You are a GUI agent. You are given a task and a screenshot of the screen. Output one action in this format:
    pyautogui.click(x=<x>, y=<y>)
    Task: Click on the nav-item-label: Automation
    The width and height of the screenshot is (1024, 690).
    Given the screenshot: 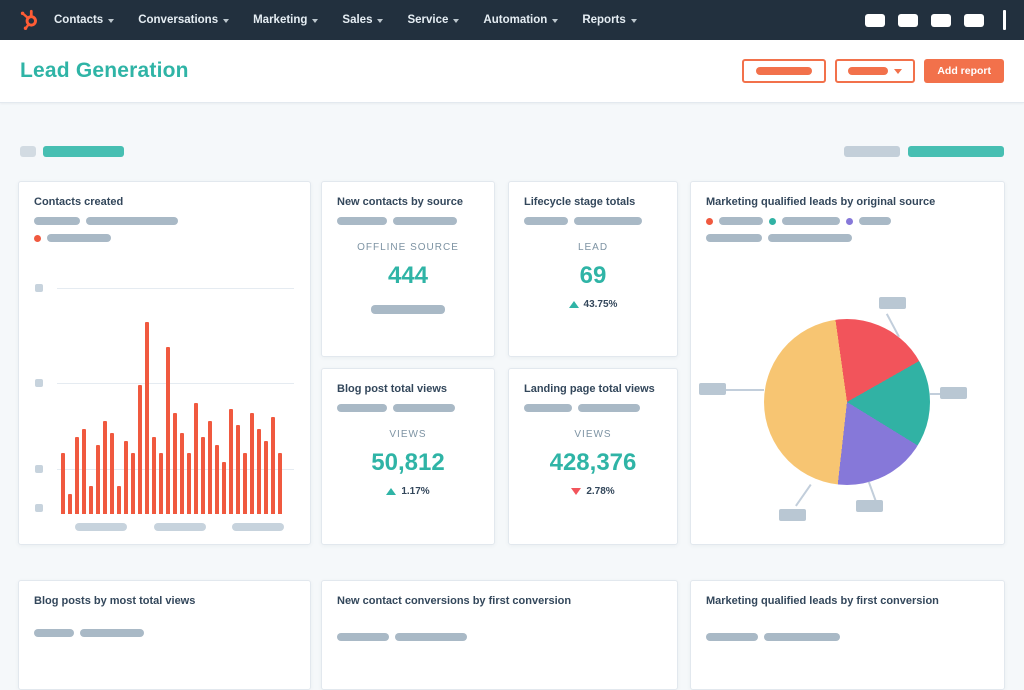 What is the action you would take?
    pyautogui.click(x=515, y=20)
    